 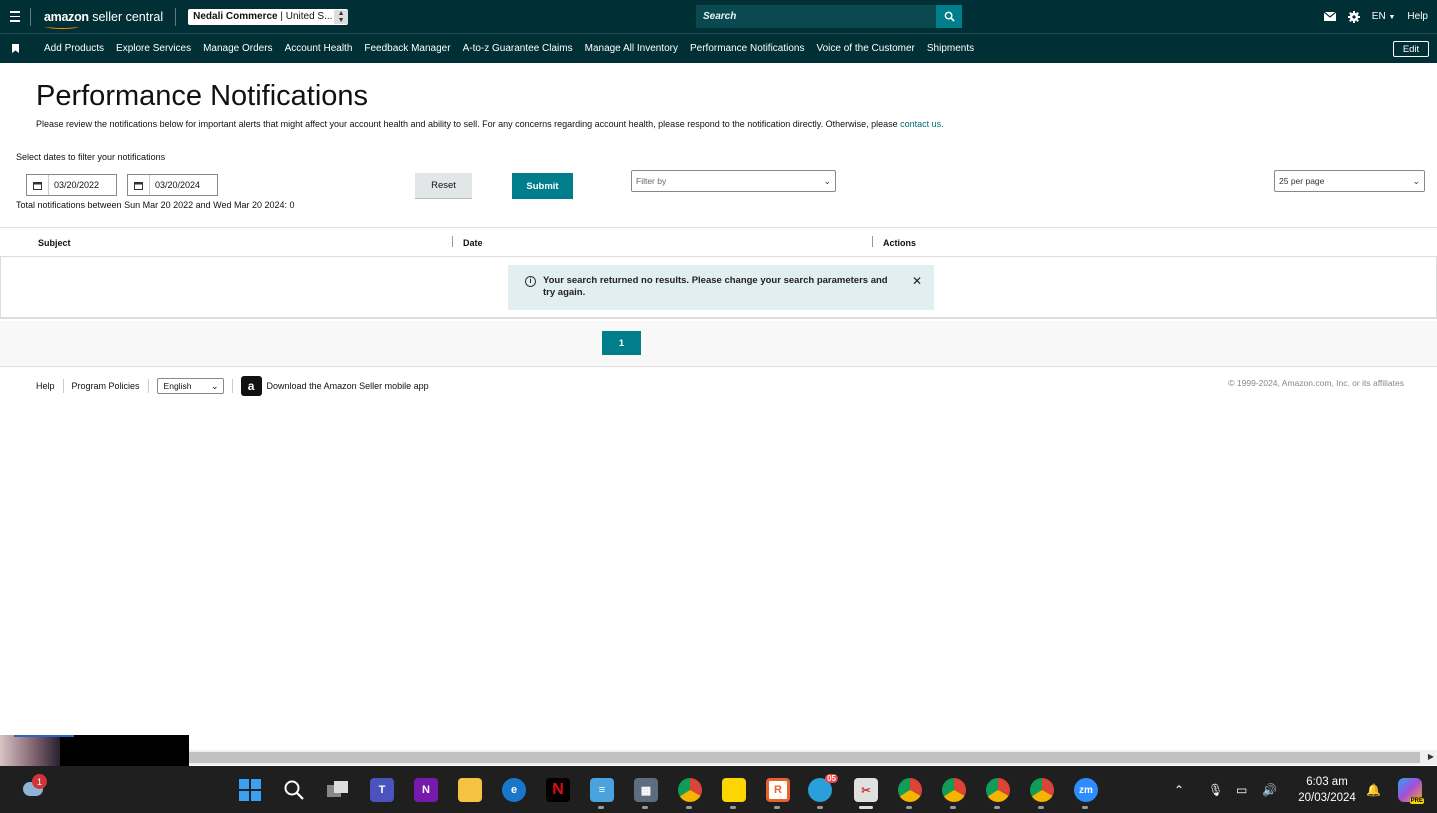 What do you see at coordinates (1215, 789) in the screenshot?
I see `microphone-icon: 🎙` at bounding box center [1215, 789].